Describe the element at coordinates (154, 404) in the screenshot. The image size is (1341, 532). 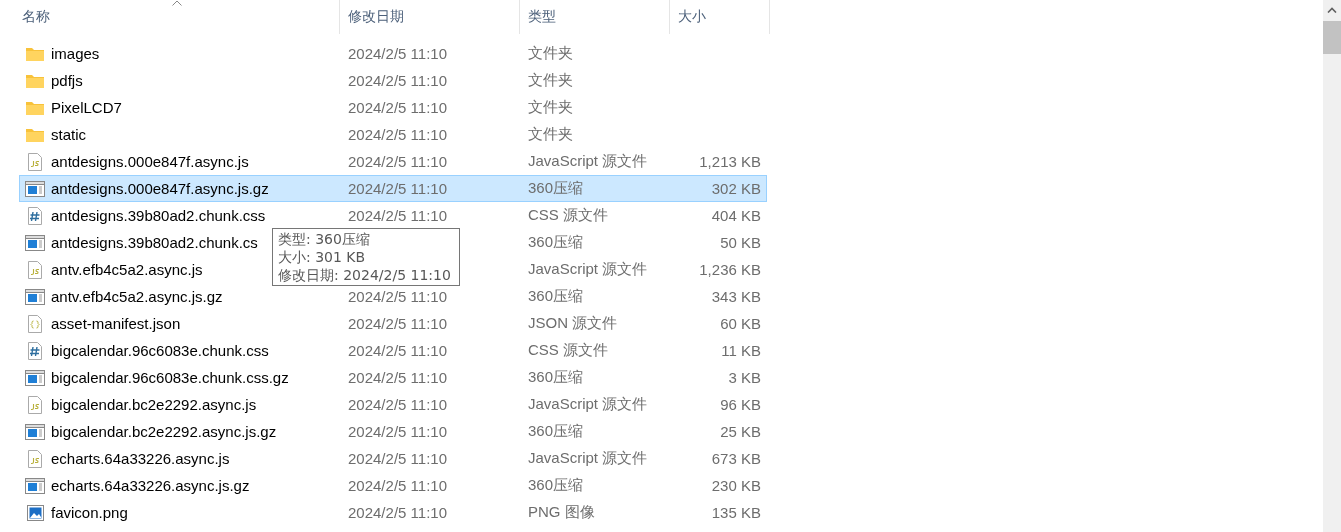
I see `file-name: bigcalendar.bc2e2292.async.js` at that location.